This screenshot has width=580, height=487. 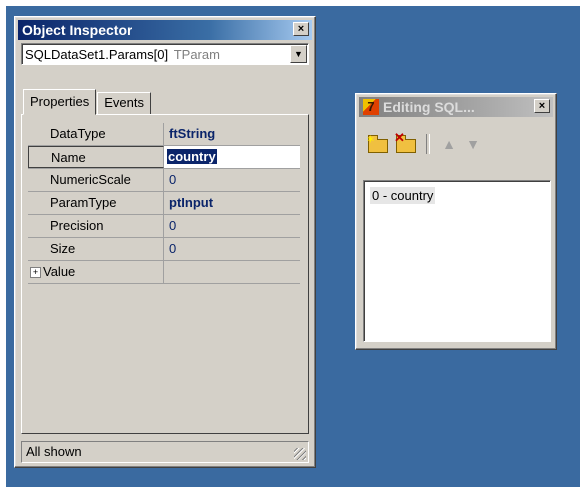 What do you see at coordinates (96, 249) in the screenshot?
I see `property-name: Size` at bounding box center [96, 249].